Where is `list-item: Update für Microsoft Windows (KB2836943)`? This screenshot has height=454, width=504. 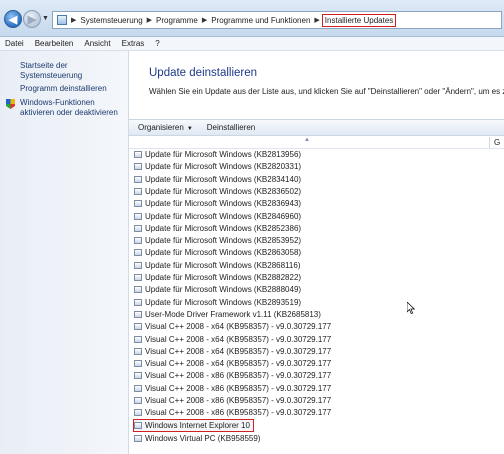 list-item: Update für Microsoft Windows (KB2836943) is located at coordinates (217, 203).